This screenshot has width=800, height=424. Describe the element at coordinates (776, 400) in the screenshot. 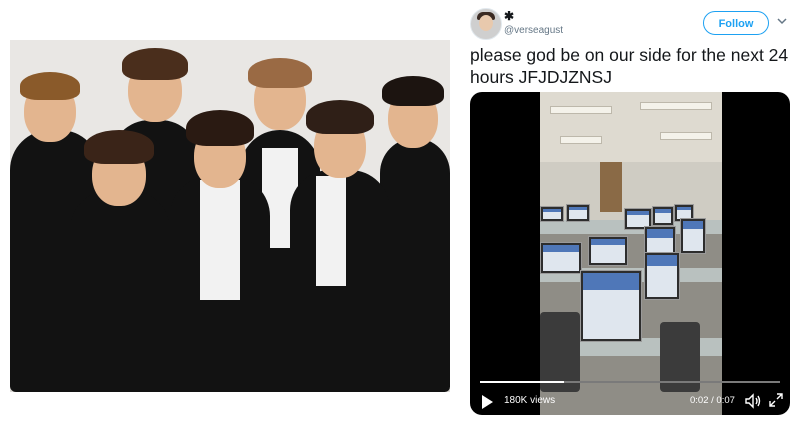

I see `fullscreen-icon` at that location.